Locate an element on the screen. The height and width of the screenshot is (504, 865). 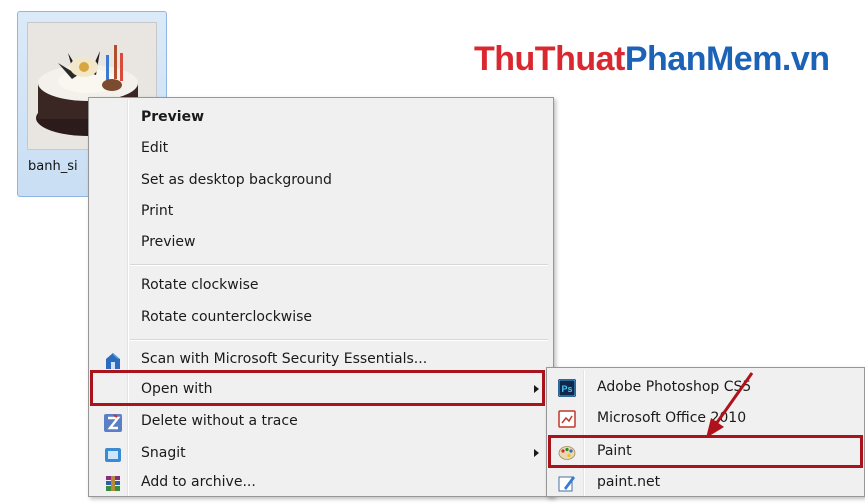
paint-highlight-box is located at coordinates (705, 451).